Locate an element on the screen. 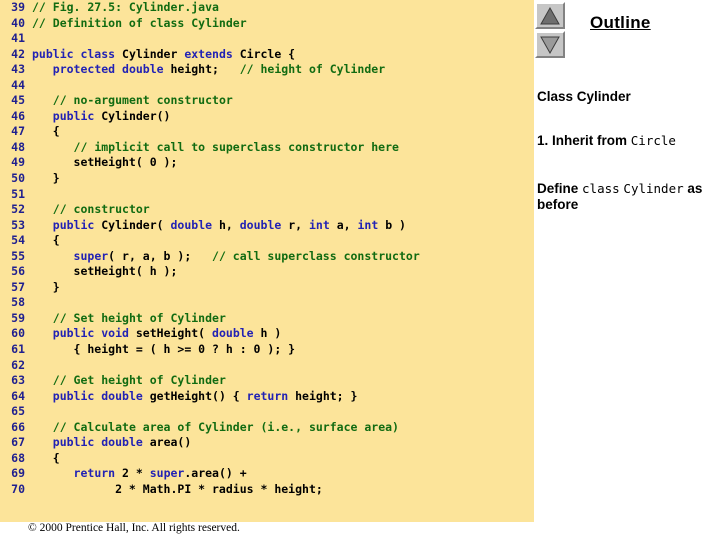 This screenshot has width=720, height=540. code-line-number: 62 is located at coordinates (18, 364).